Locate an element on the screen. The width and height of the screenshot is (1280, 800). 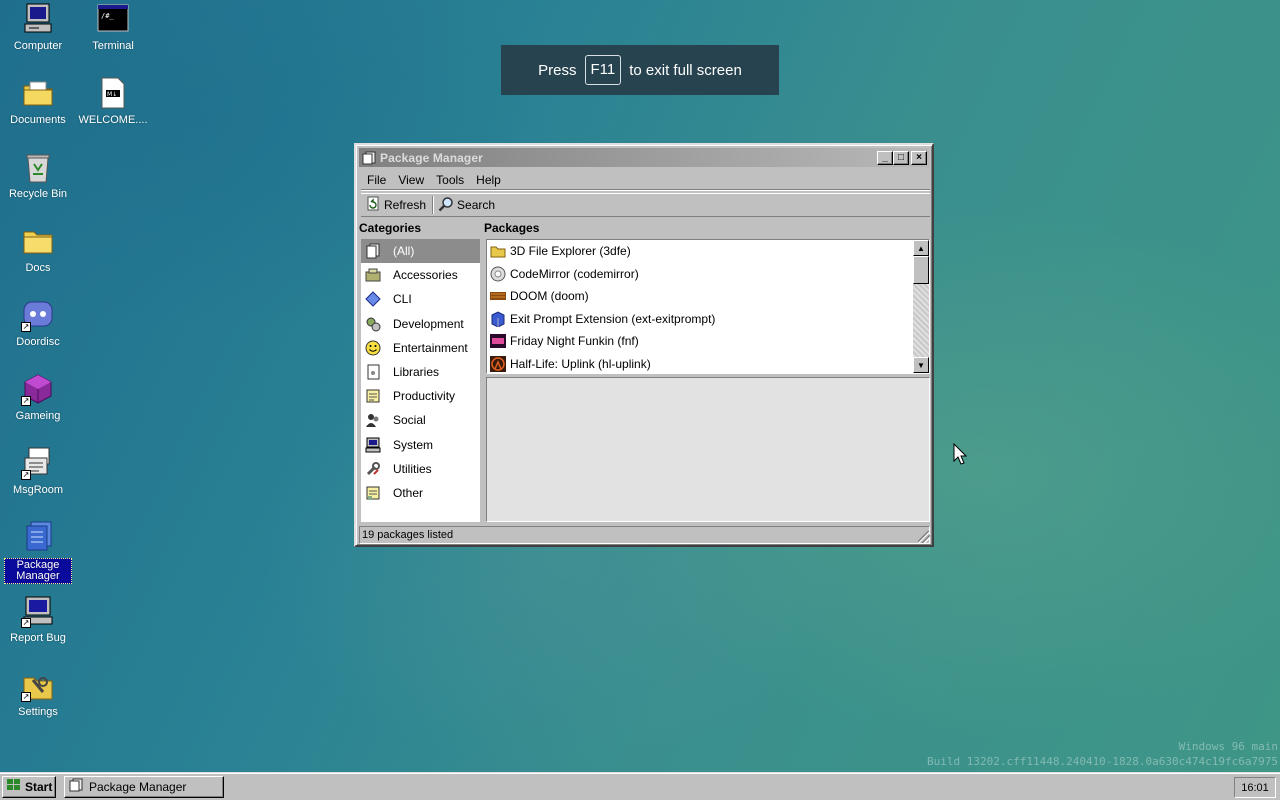
scroll-down-arrow-icon: ▼ is located at coordinates (921, 365).